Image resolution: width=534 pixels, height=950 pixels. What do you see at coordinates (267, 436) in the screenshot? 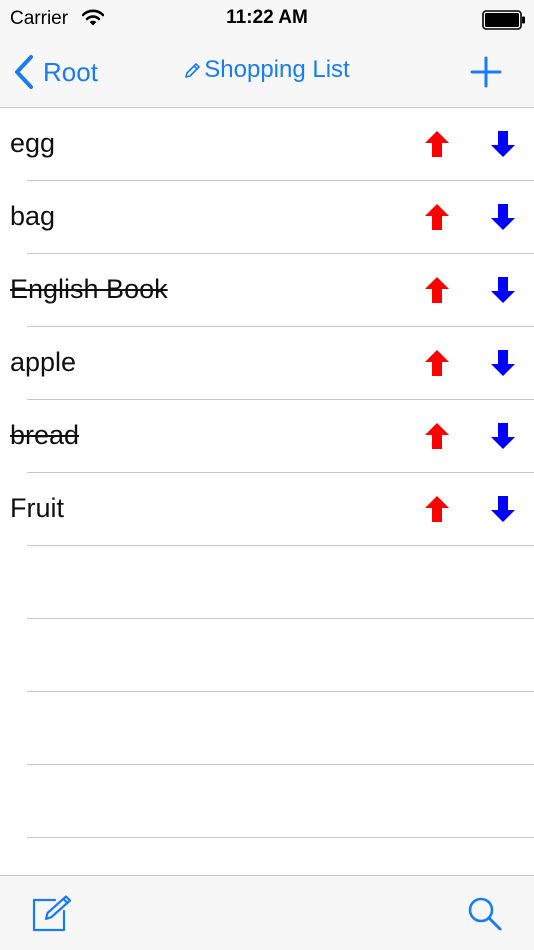
I see `list-item: bread` at bounding box center [267, 436].